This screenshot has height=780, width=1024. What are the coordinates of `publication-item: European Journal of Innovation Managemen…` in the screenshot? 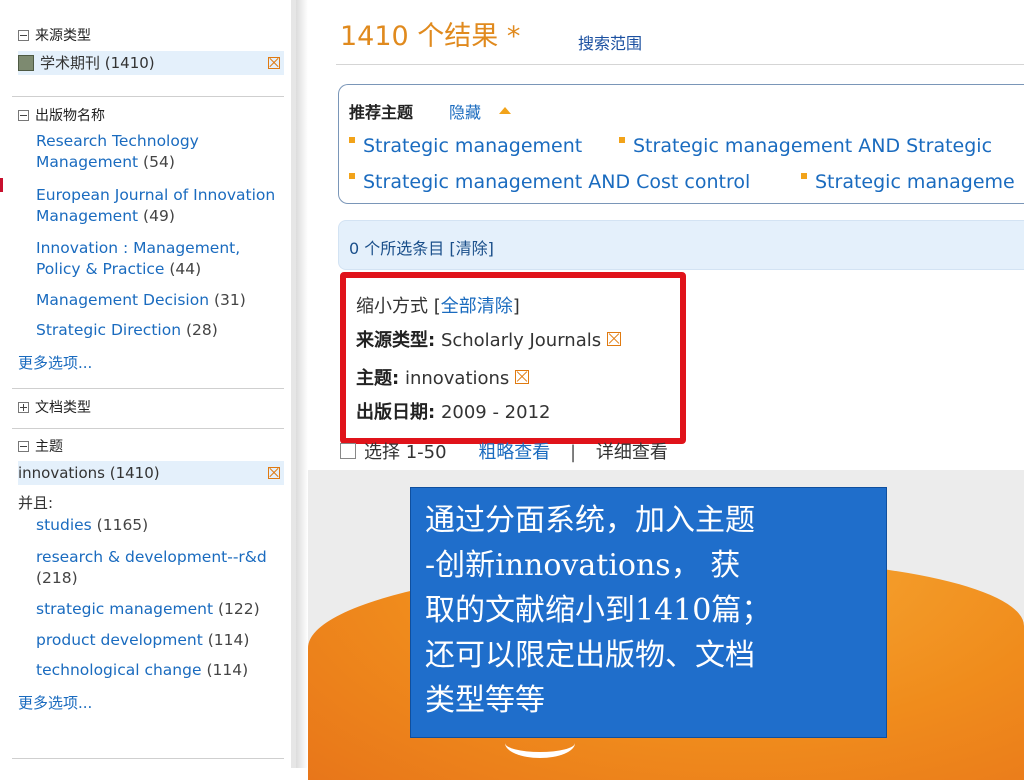 It's located at (158, 206).